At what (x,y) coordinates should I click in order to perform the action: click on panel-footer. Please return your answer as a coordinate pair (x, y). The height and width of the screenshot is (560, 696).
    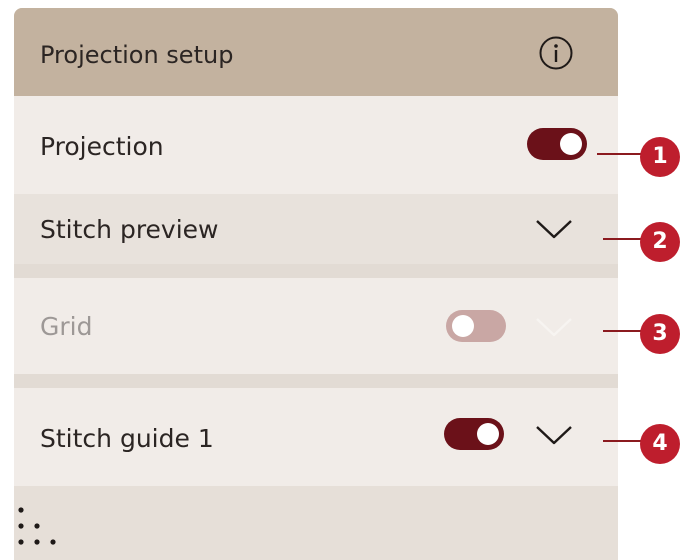
    Looking at the image, I should click on (316, 523).